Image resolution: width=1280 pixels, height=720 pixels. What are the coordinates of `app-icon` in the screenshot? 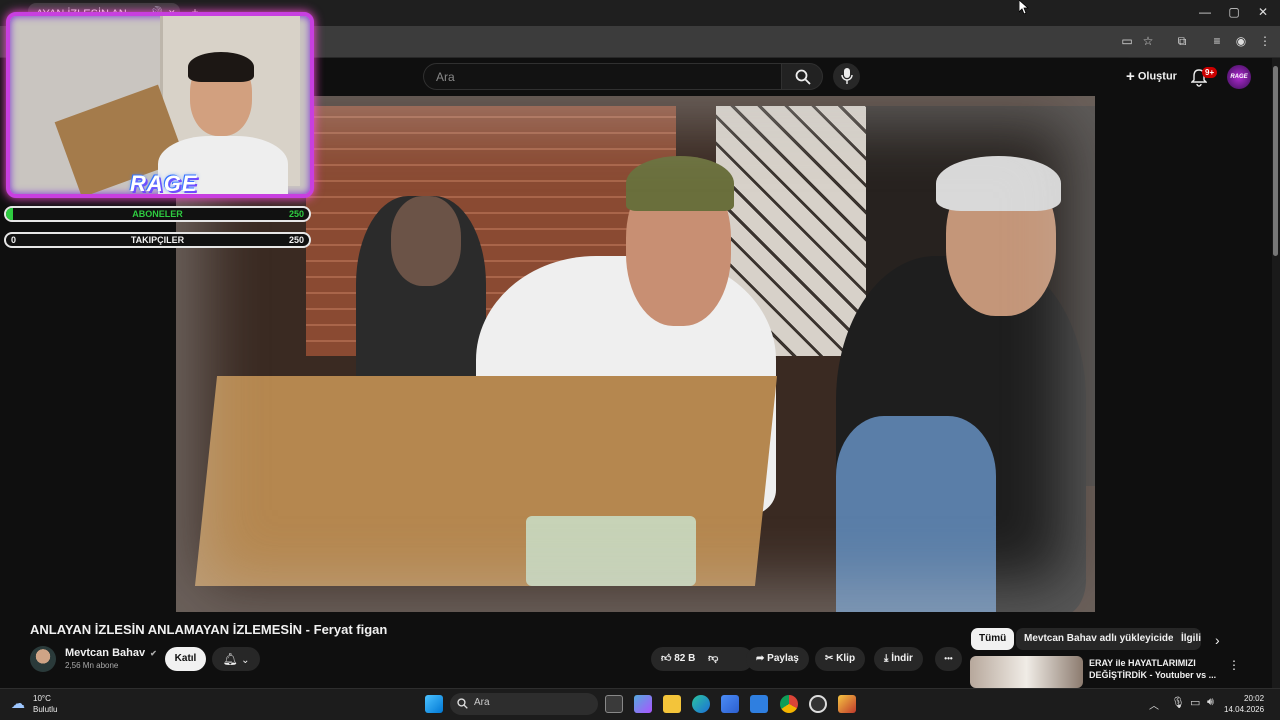 It's located at (847, 704).